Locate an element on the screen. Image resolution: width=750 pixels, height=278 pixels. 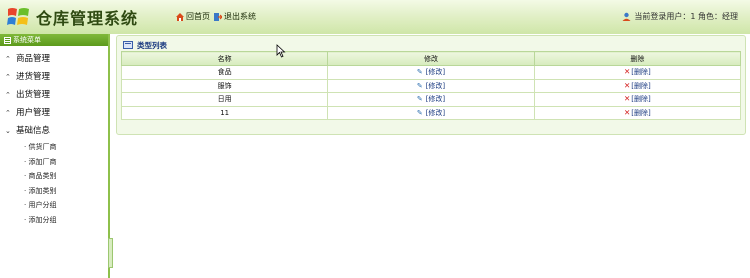
user-icon is located at coordinates (626, 16).